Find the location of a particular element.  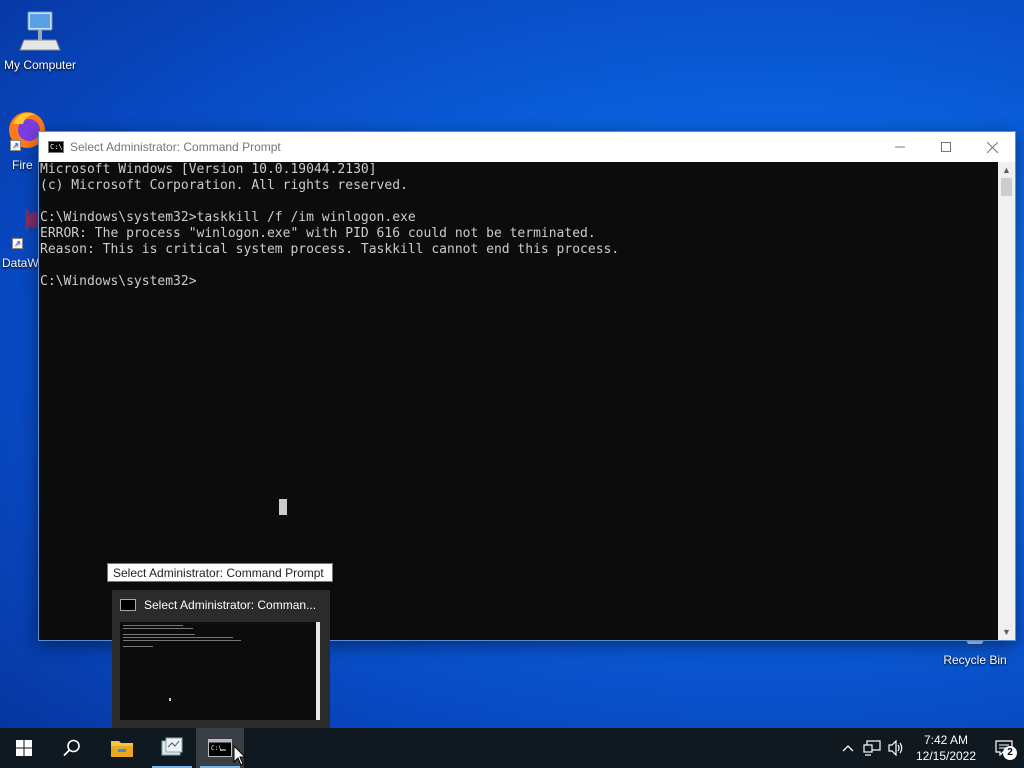

desktop-icon-label: Recycle Bin is located at coordinates (975, 660).